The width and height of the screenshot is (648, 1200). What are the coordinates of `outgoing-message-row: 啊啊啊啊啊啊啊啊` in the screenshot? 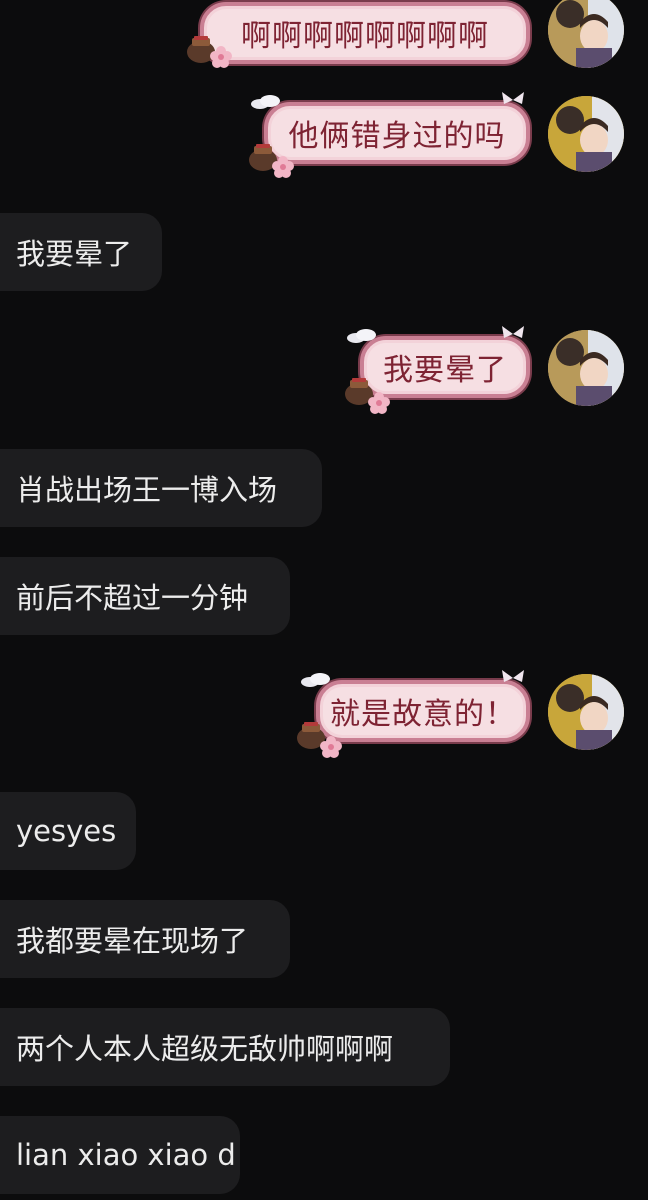 It's located at (324, 36).